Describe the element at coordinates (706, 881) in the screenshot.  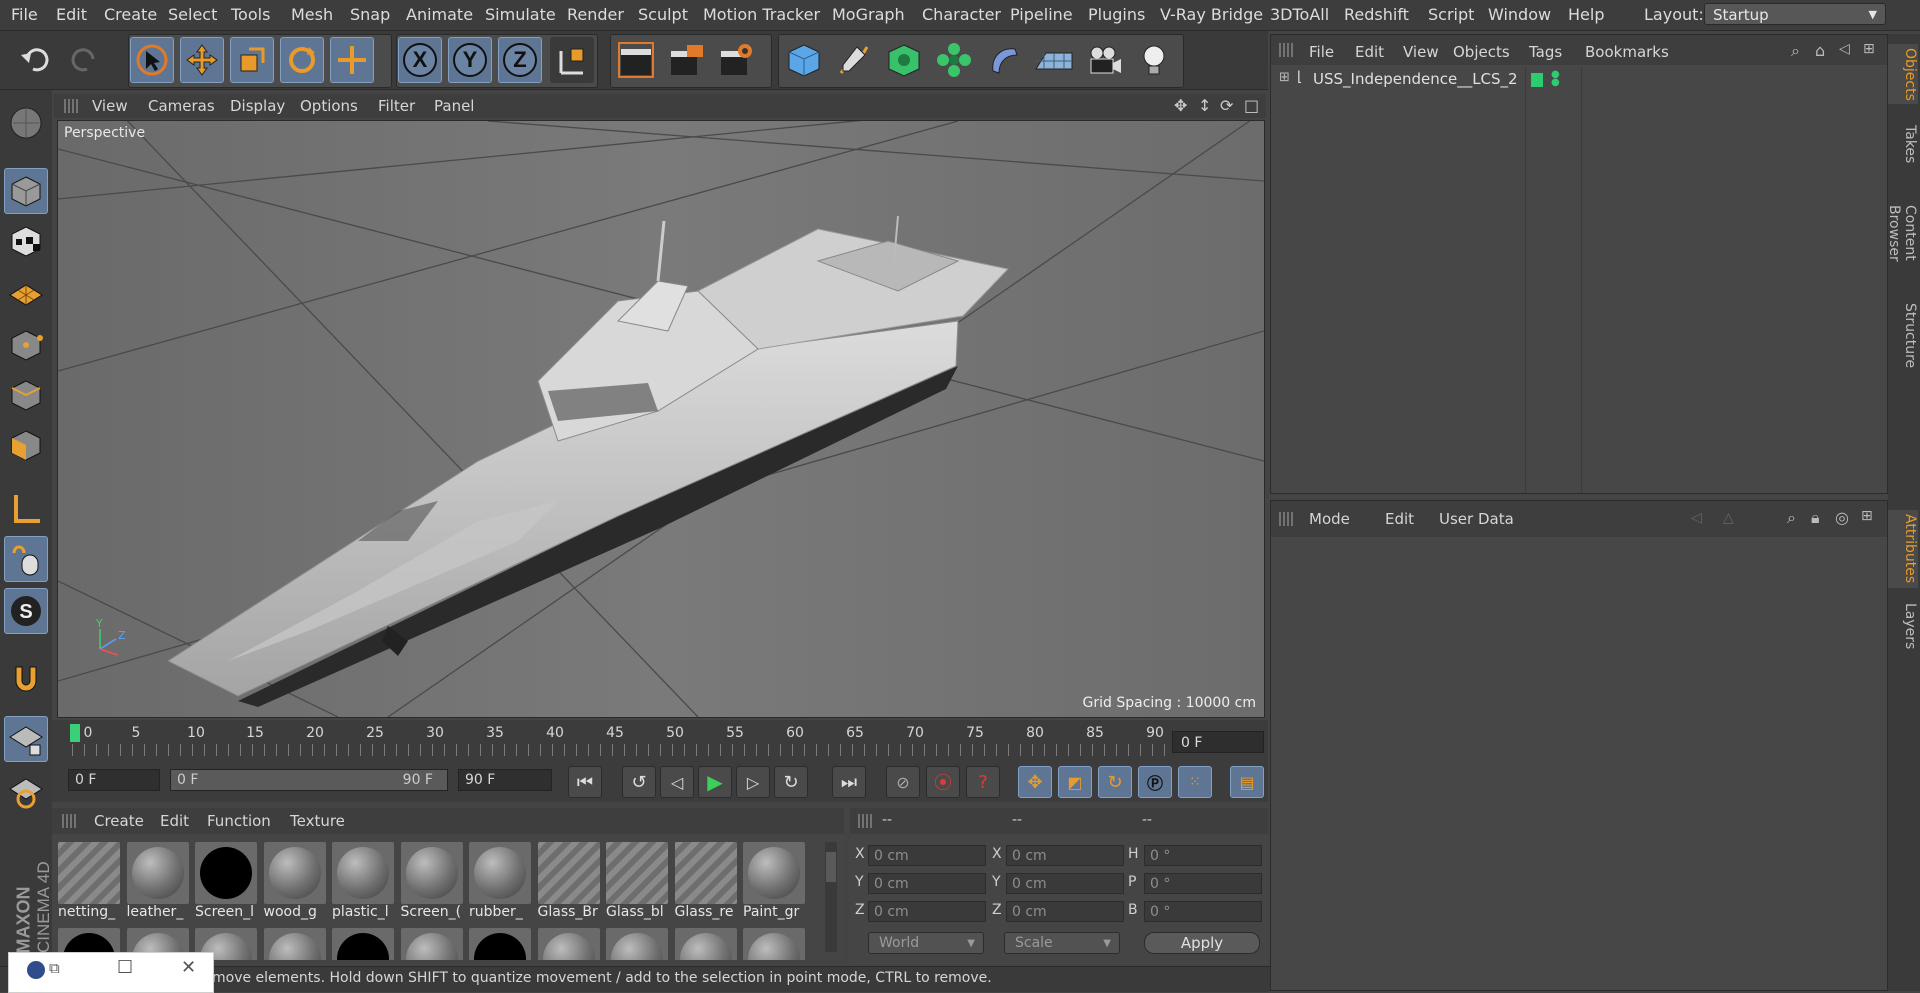
I see `material-item: Glass_re` at that location.